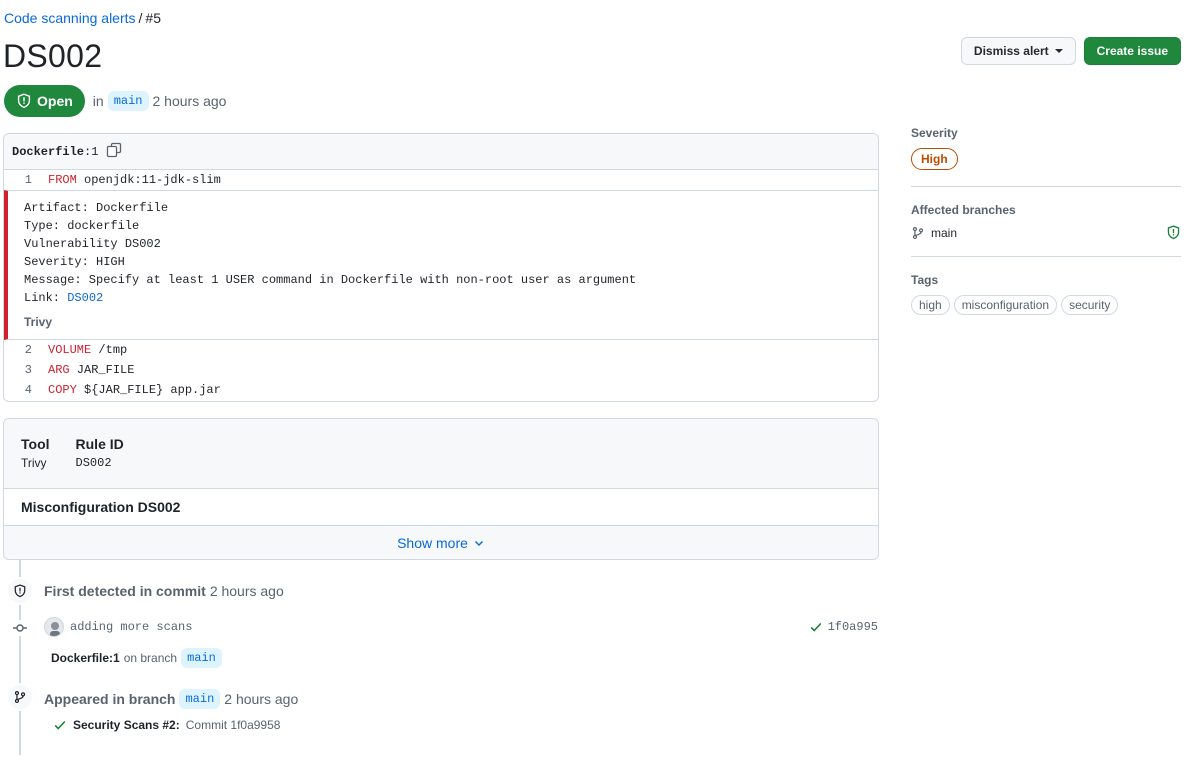 The height and width of the screenshot is (765, 1194). I want to click on code-text: ${JAR_FILE} app.jar, so click(148, 390).